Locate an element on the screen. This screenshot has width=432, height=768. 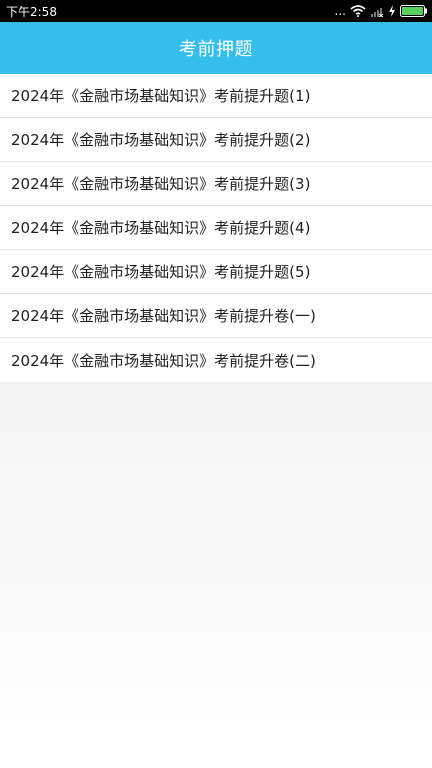
page-title: 考前押题 is located at coordinates (216, 49).